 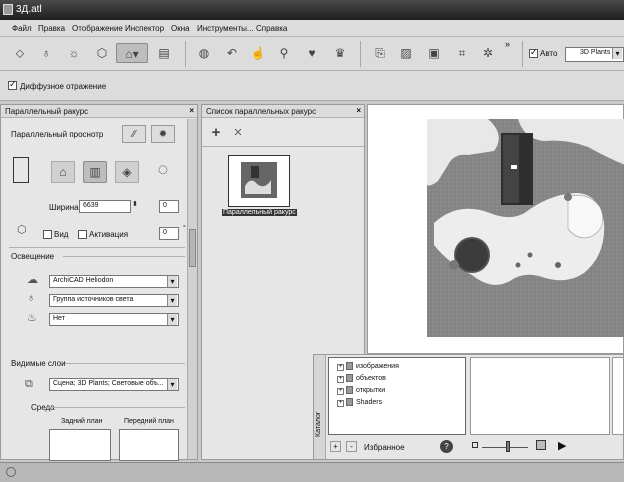 I want to click on width-right-field: 0, so click(x=169, y=206).